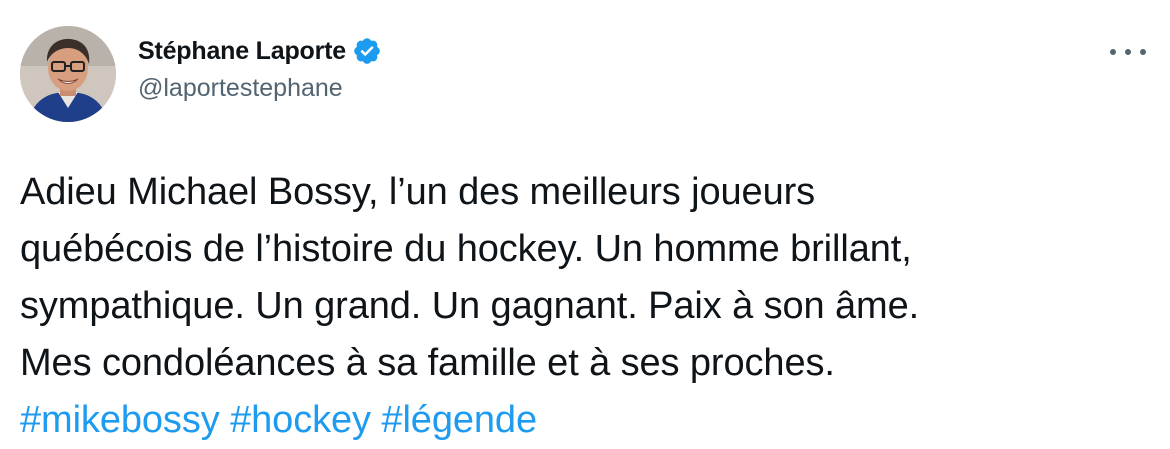  Describe the element at coordinates (585, 420) in the screenshot. I see `hashtag-row: #mikebossy #hockey #légende` at that location.